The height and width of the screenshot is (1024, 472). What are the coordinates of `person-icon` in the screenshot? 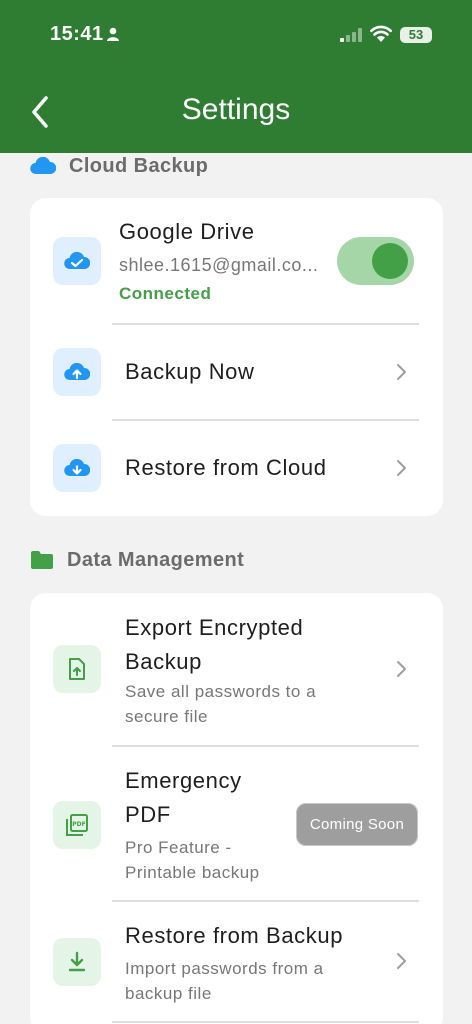 It's located at (113, 34).